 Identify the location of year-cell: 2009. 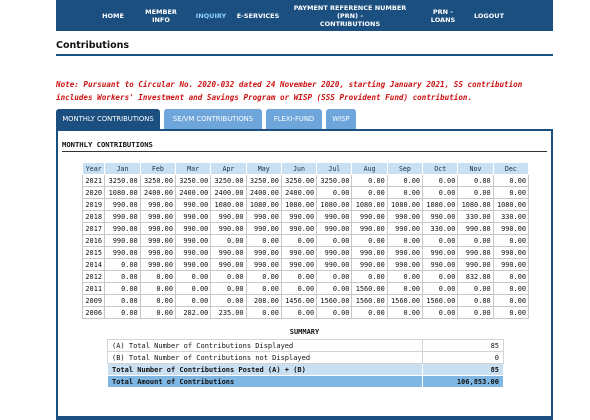
(93, 300).